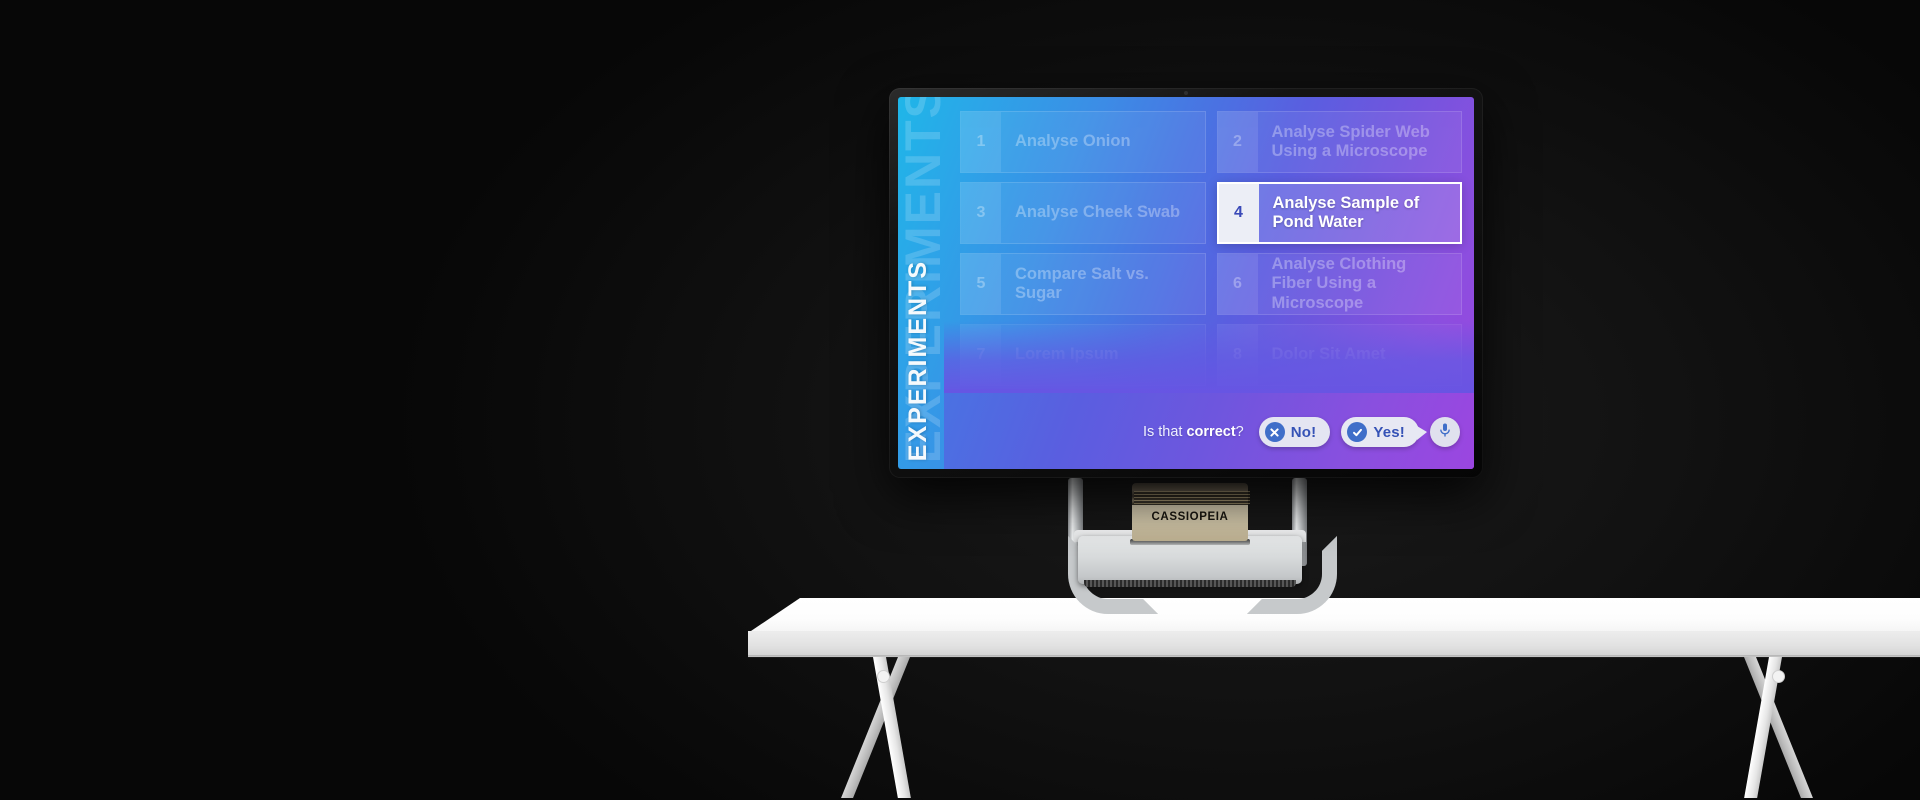  What do you see at coordinates (1164, 432) in the screenshot?
I see `prompt-prefix: Is that` at bounding box center [1164, 432].